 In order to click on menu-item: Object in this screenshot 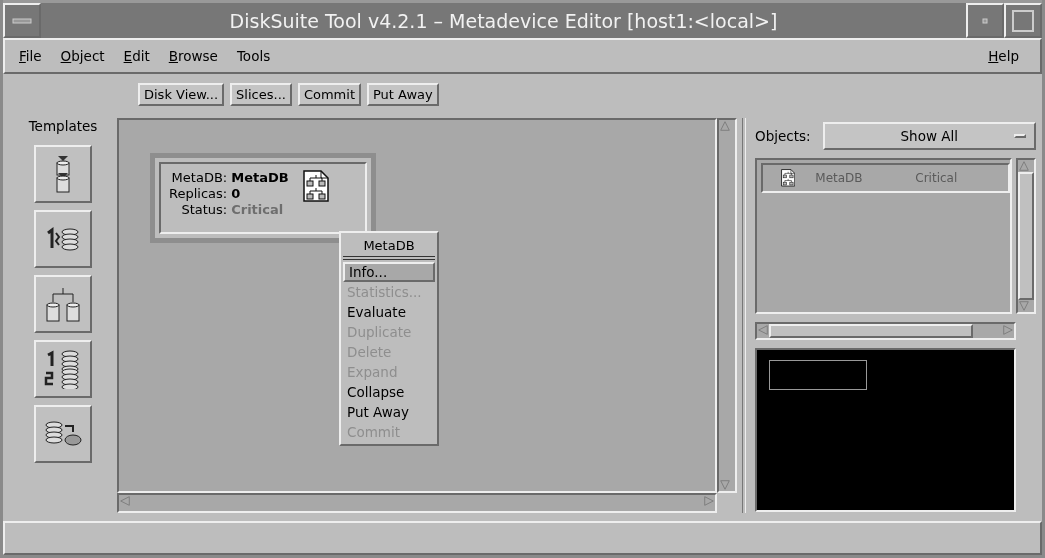, I will do `click(86, 56)`.